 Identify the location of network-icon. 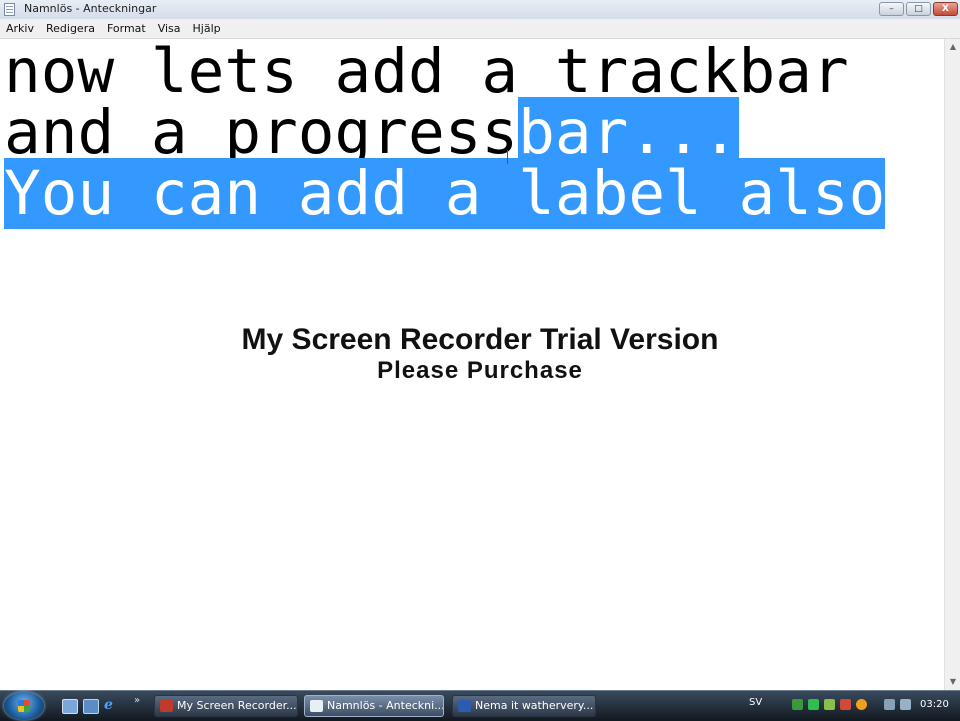
(889, 704).